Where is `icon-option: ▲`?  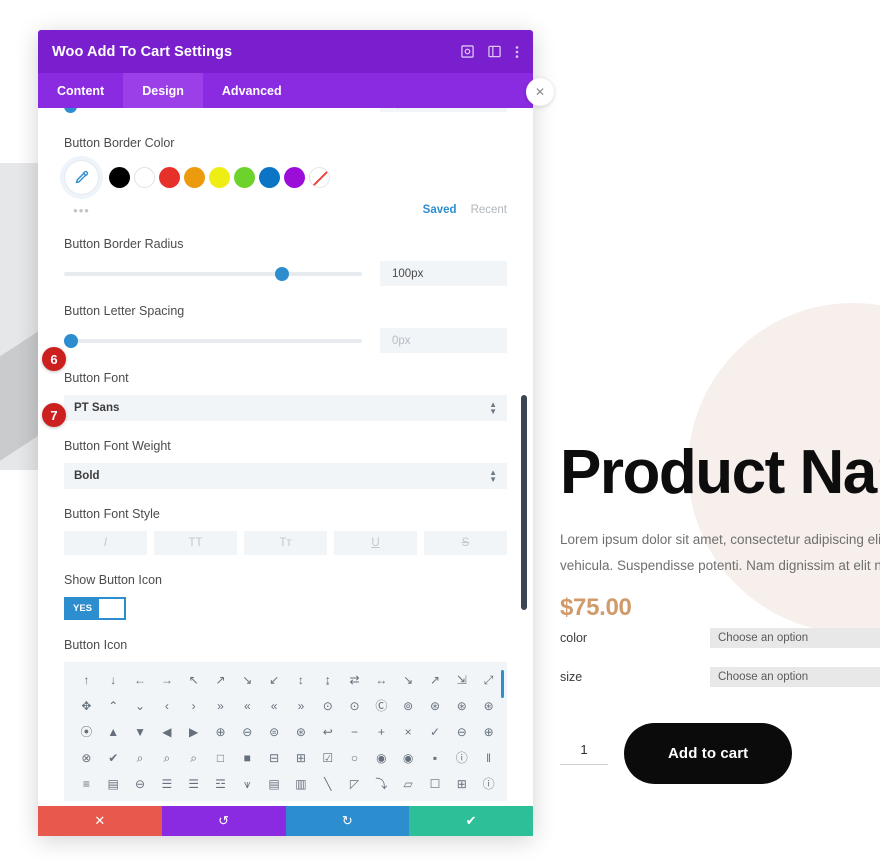 icon-option: ▲ is located at coordinates (113, 731).